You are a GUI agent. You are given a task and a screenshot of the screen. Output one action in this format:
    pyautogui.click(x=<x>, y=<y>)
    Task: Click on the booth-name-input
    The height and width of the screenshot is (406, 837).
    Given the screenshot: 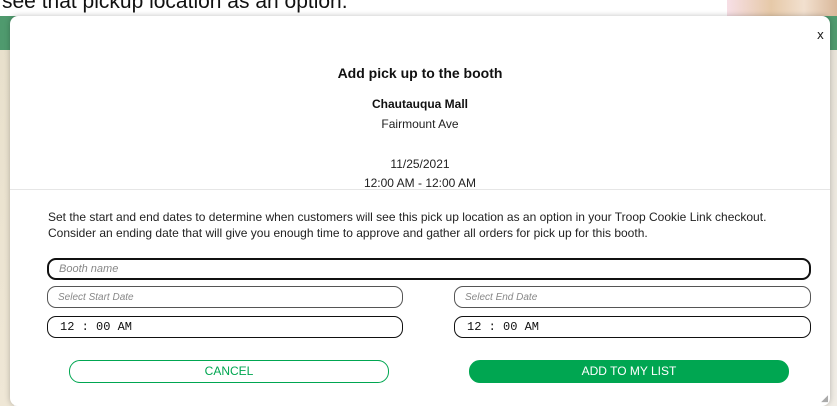 What is the action you would take?
    pyautogui.click(x=429, y=269)
    